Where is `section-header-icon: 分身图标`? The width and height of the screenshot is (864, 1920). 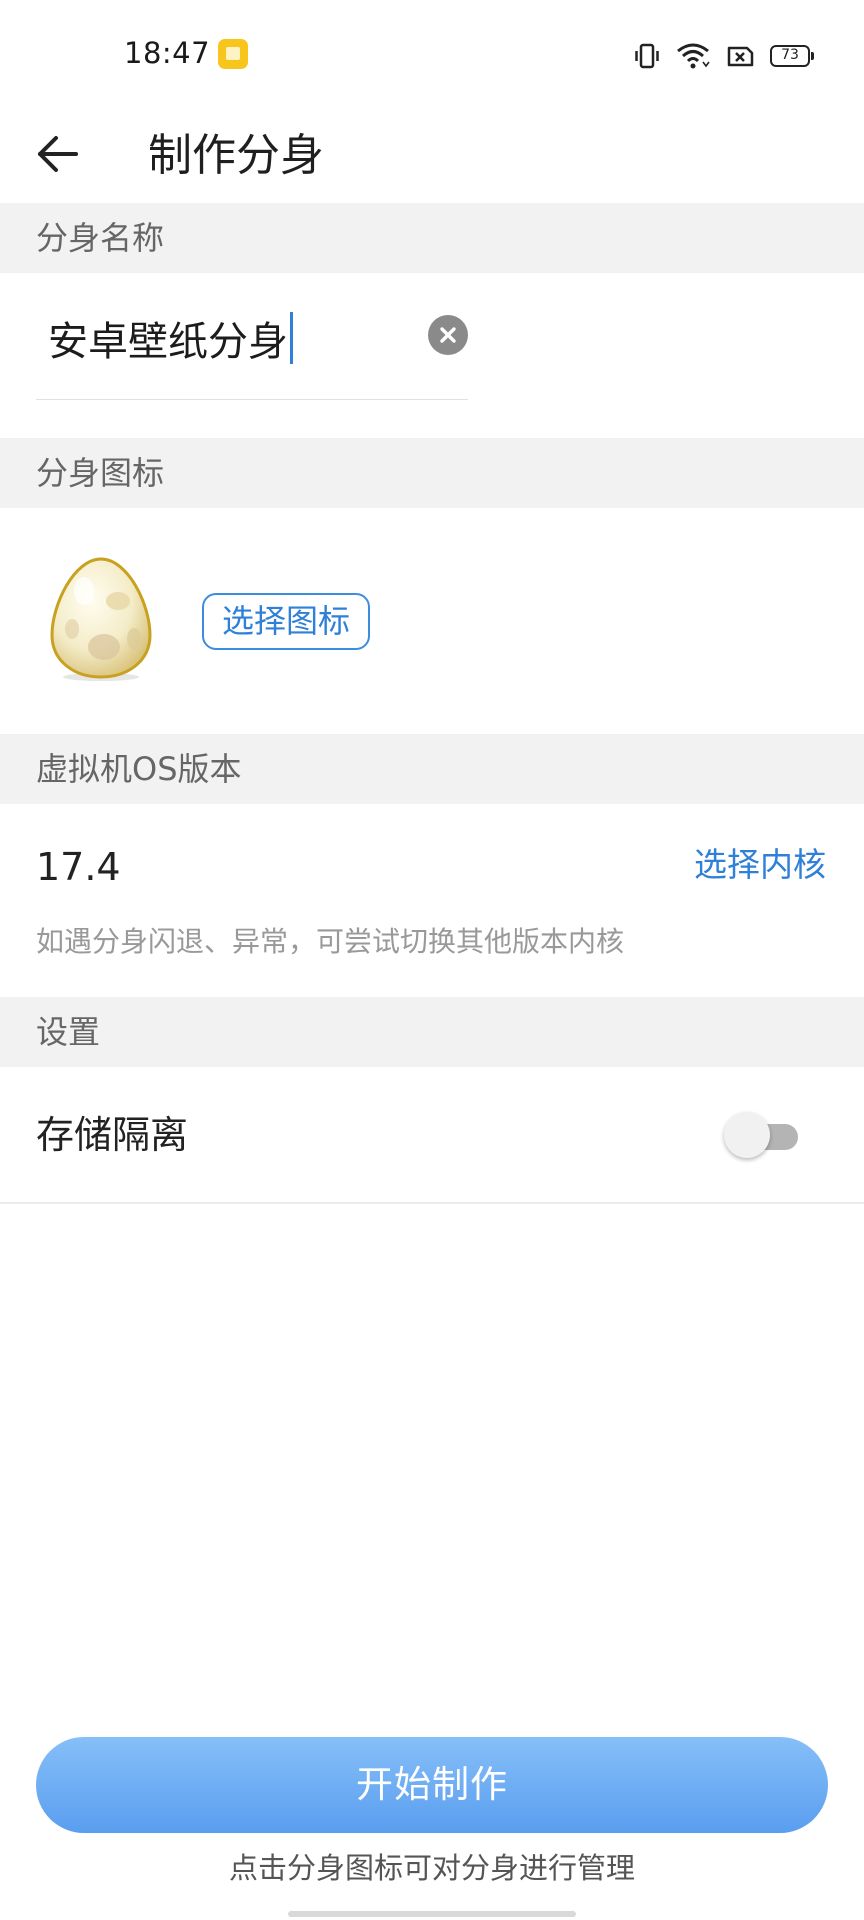 section-header-icon: 分身图标 is located at coordinates (432, 473).